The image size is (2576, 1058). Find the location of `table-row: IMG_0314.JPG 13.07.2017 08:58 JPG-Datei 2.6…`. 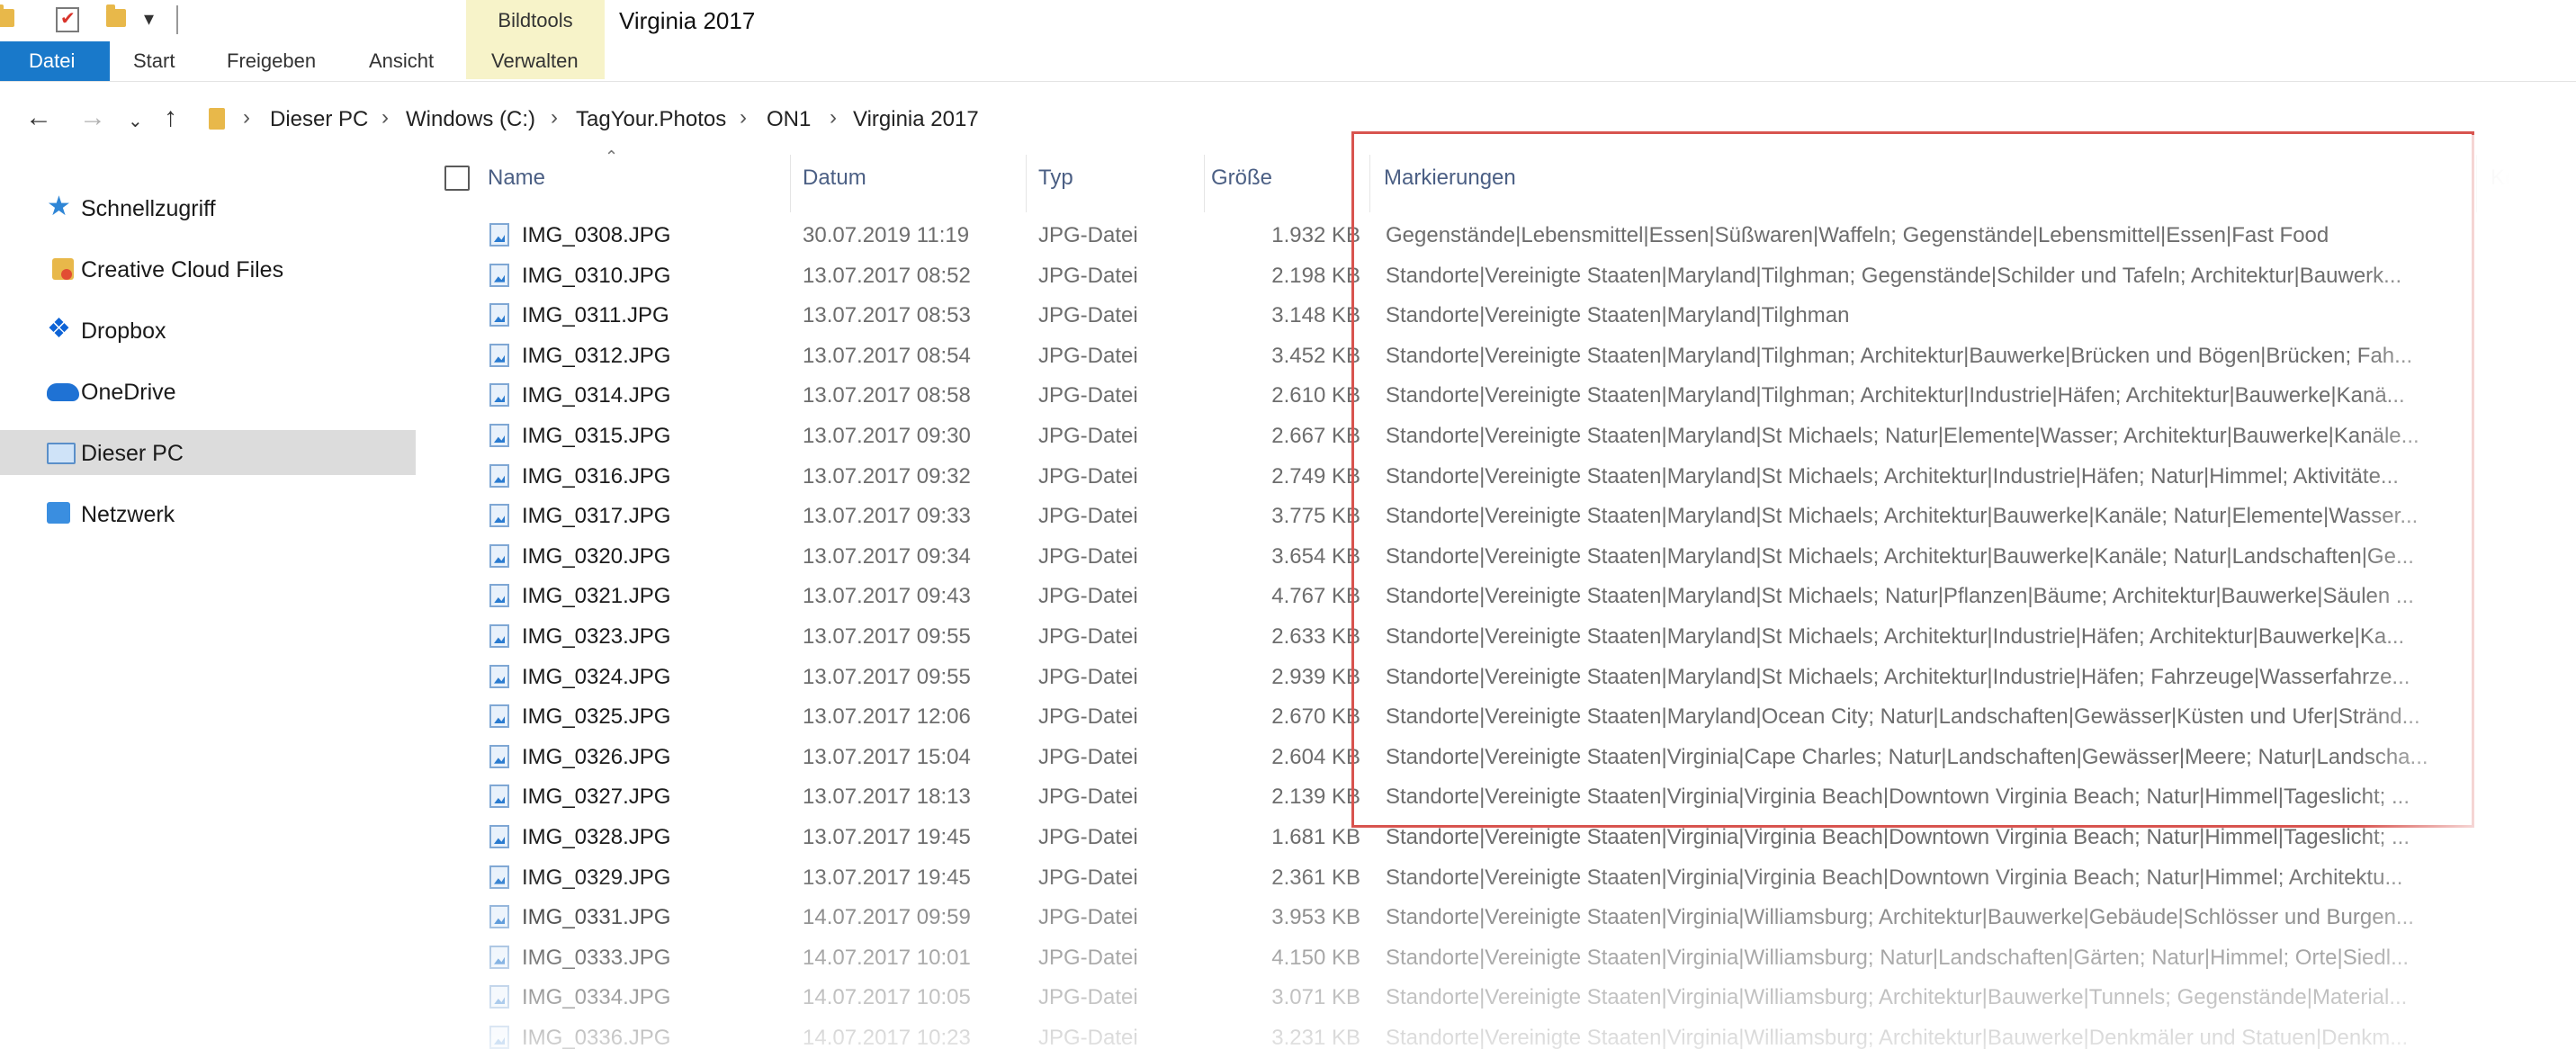

table-row: IMG_0314.JPG 13.07.2017 08:58 JPG-Datei 2.6… is located at coordinates (1496, 396).